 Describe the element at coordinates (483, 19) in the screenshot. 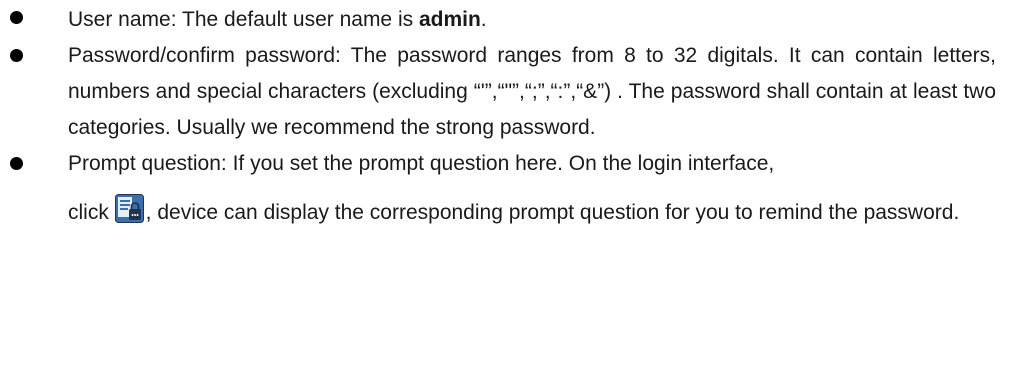

I see `user-name-period: .` at that location.